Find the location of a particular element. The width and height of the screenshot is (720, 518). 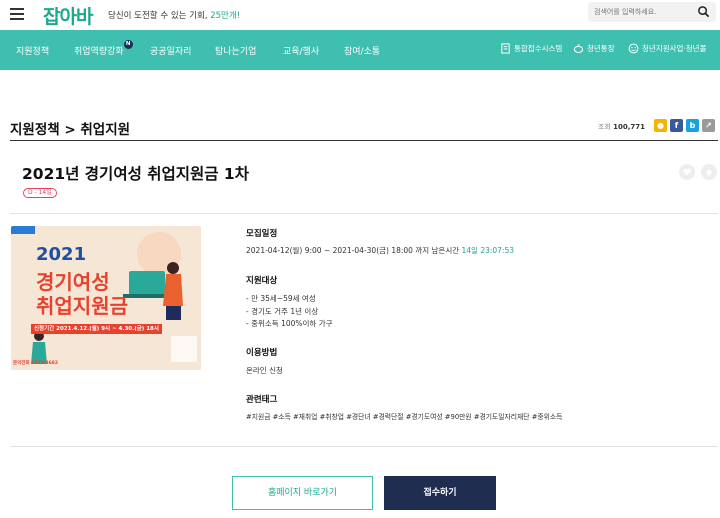

nav-link-youth-account: 청년통장 is located at coordinates (594, 48).